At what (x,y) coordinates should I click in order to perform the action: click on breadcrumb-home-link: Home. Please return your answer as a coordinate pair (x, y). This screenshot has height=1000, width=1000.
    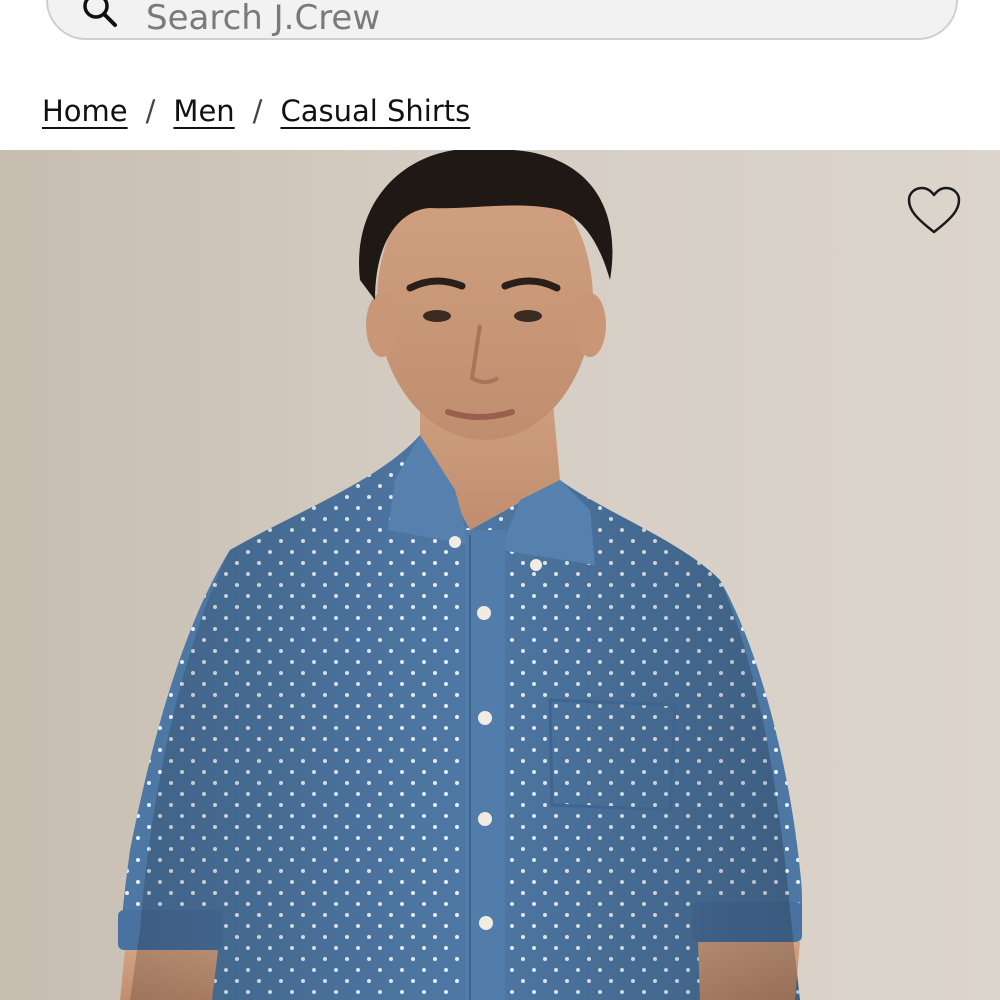
    Looking at the image, I should click on (85, 111).